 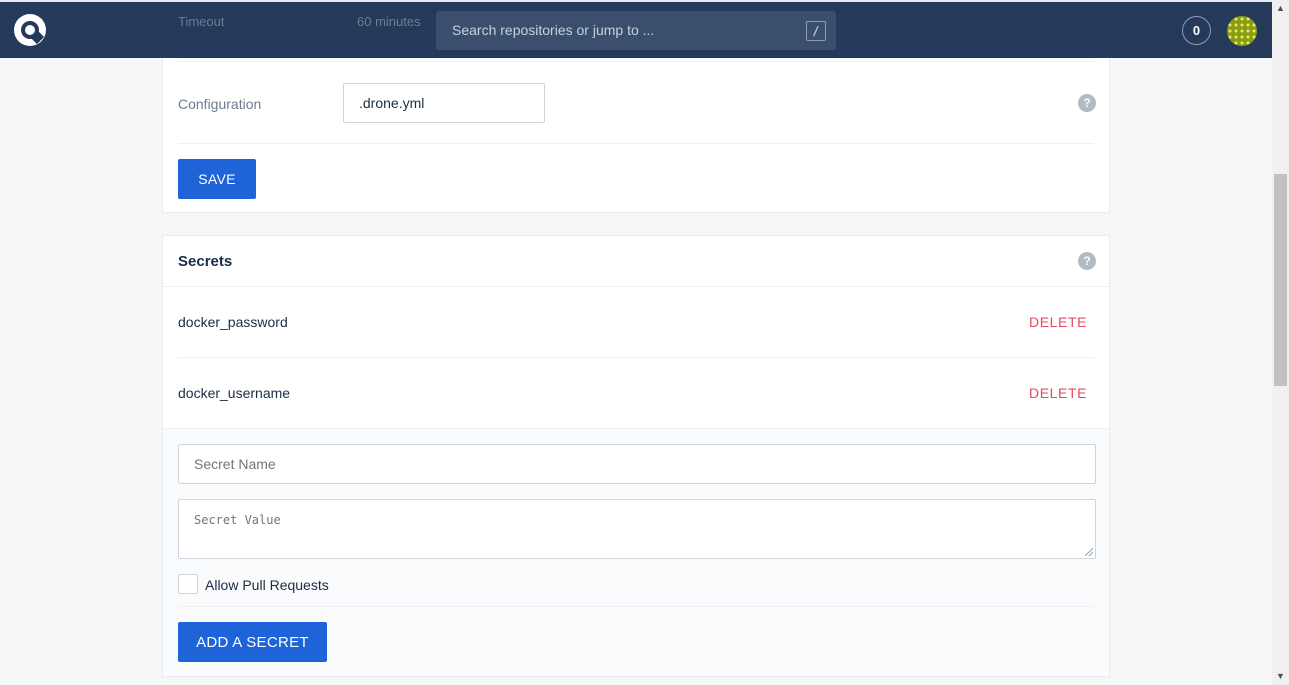 What do you see at coordinates (205, 261) in the screenshot?
I see `secrets-title: Secrets` at bounding box center [205, 261].